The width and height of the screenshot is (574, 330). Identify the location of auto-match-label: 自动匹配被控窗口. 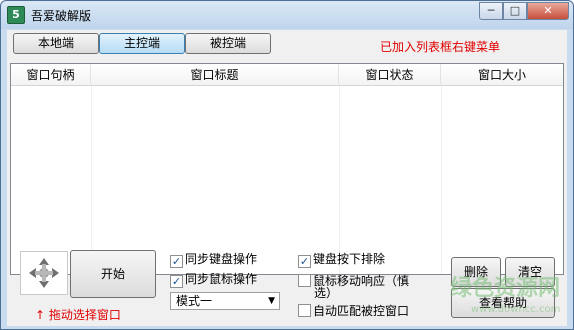
(361, 311).